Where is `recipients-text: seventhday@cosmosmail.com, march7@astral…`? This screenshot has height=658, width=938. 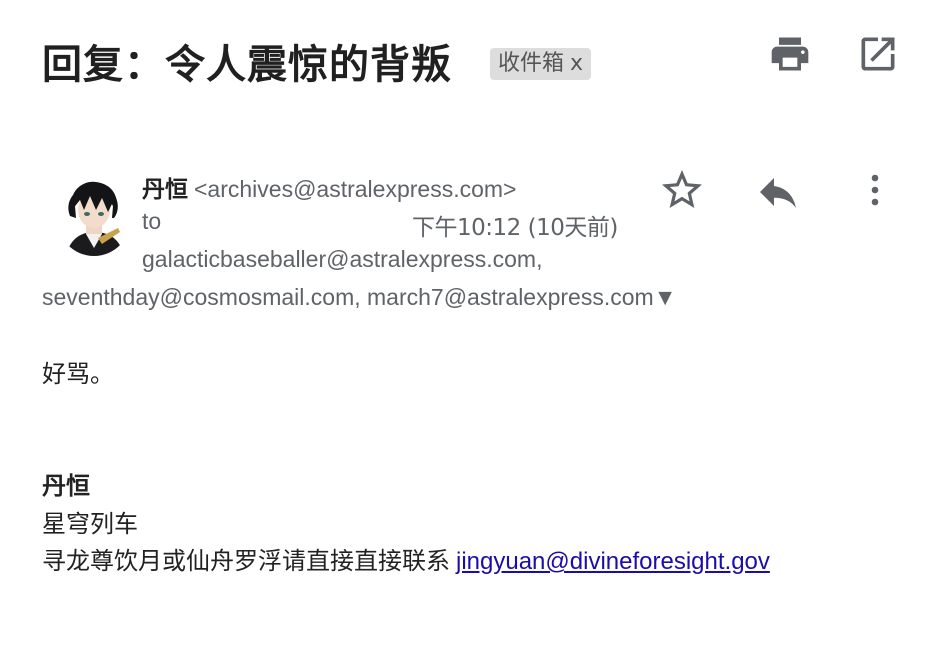
recipients-text: seventhday@cosmosmail.com, march7@astral… is located at coordinates (348, 297).